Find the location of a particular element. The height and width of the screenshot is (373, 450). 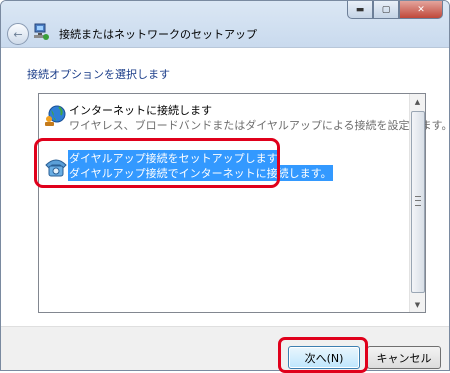

option-title: インターネットに接続します is located at coordinates (140, 110).